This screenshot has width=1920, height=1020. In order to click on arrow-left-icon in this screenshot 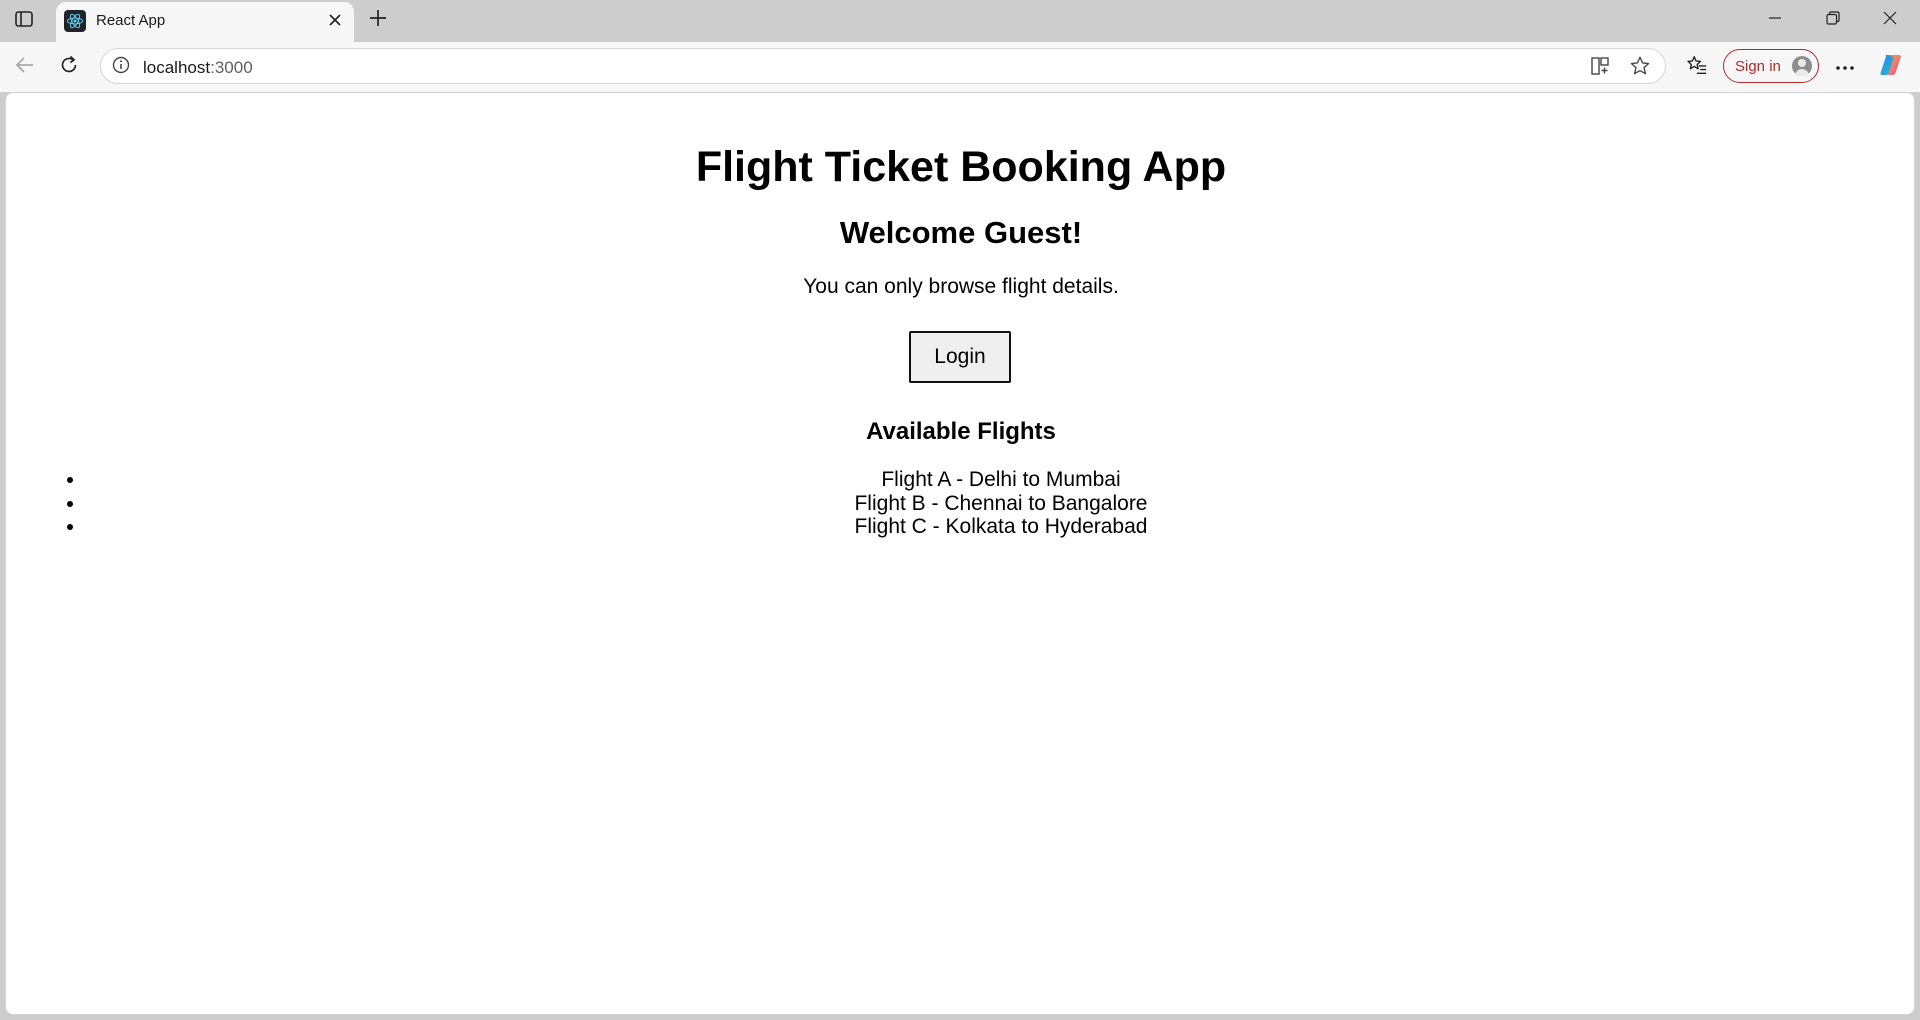, I will do `click(25, 67)`.